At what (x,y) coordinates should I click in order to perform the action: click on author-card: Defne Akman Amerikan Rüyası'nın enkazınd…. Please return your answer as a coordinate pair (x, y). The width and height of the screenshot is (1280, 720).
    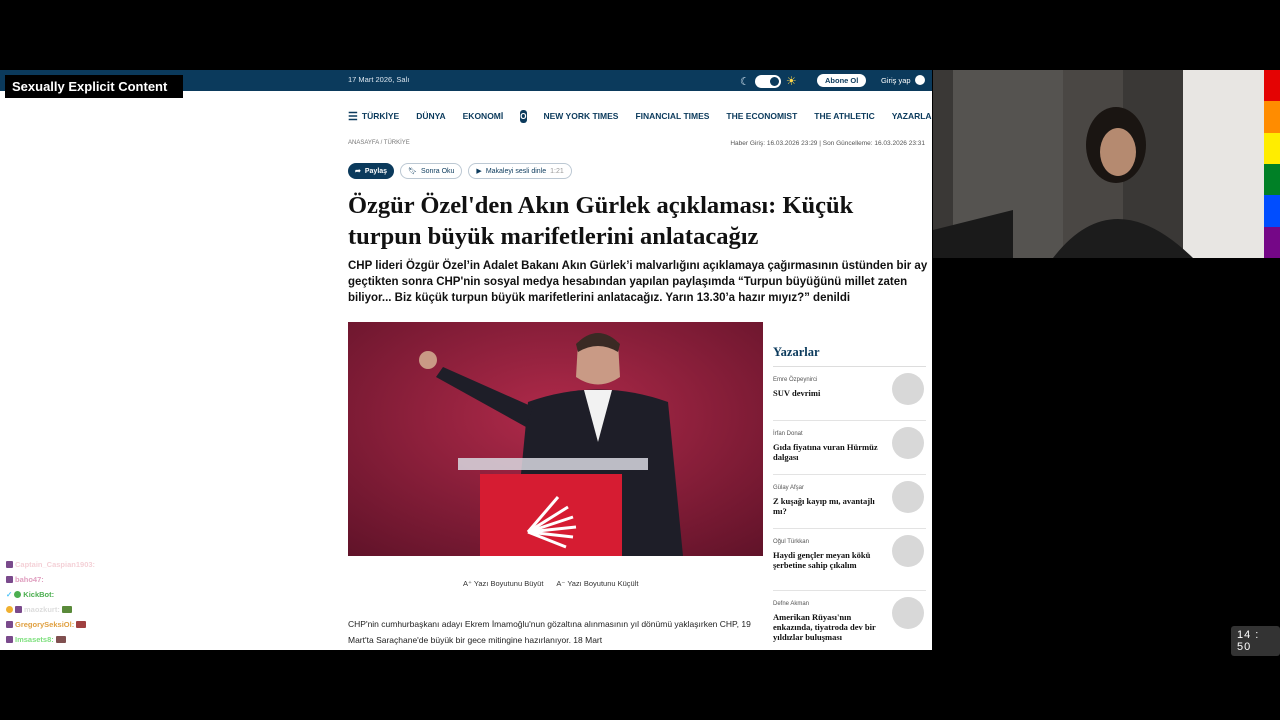
    Looking at the image, I should click on (849, 618).